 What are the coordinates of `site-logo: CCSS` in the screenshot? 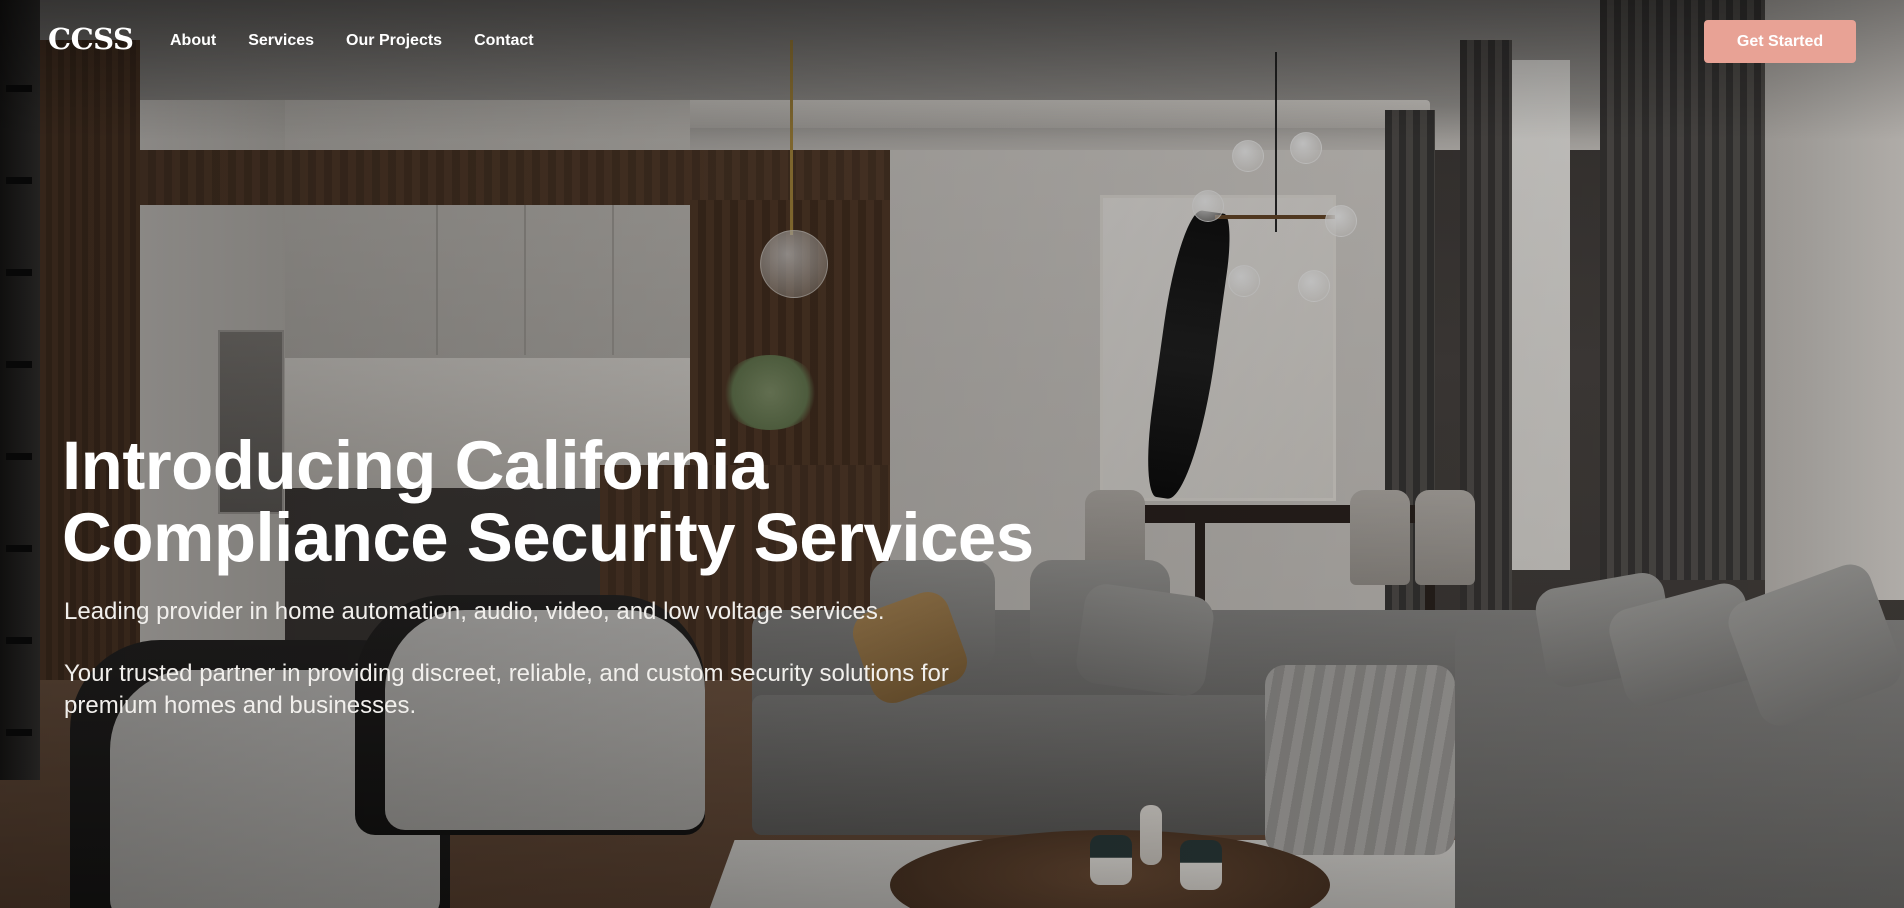 It's located at (91, 39).